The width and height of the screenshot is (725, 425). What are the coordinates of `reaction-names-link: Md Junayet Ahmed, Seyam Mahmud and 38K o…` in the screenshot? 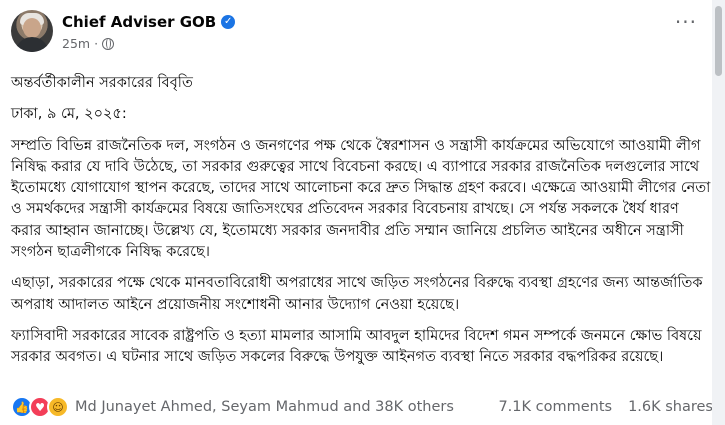 It's located at (286, 407).